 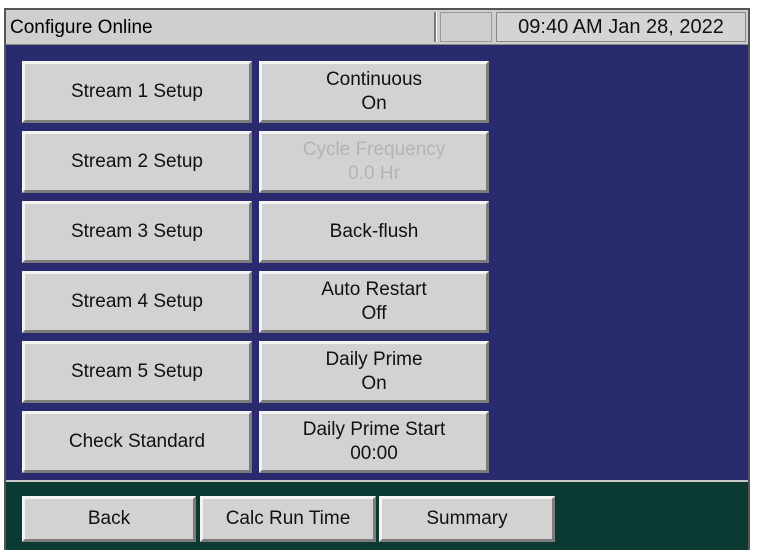 What do you see at coordinates (374, 92) in the screenshot?
I see `continuous-toggle-button: Continuous On` at bounding box center [374, 92].